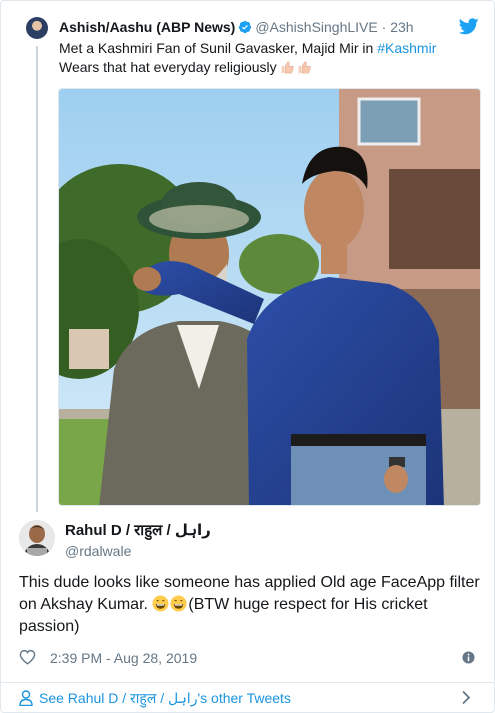 The width and height of the screenshot is (495, 713). What do you see at coordinates (26, 698) in the screenshot?
I see `person-icon` at bounding box center [26, 698].